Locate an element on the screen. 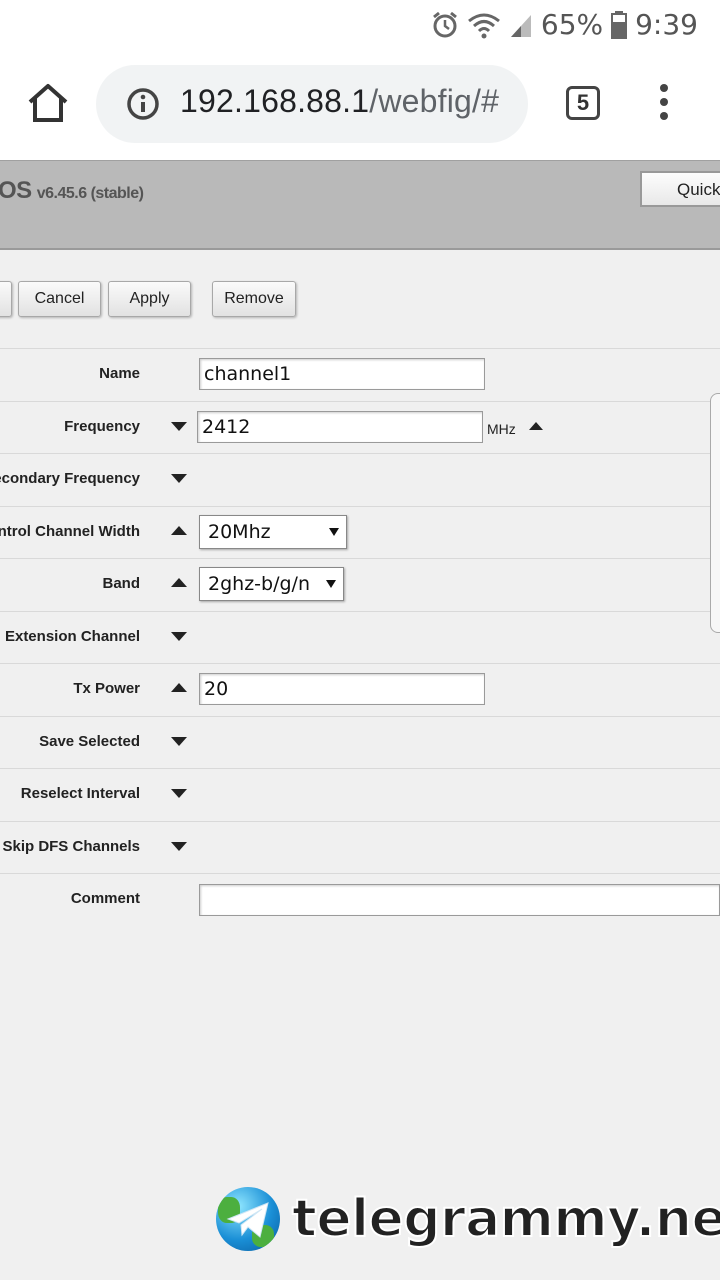 Image resolution: width=720 pixels, height=1280 pixels. cancel-button: Cancel is located at coordinates (59, 299).